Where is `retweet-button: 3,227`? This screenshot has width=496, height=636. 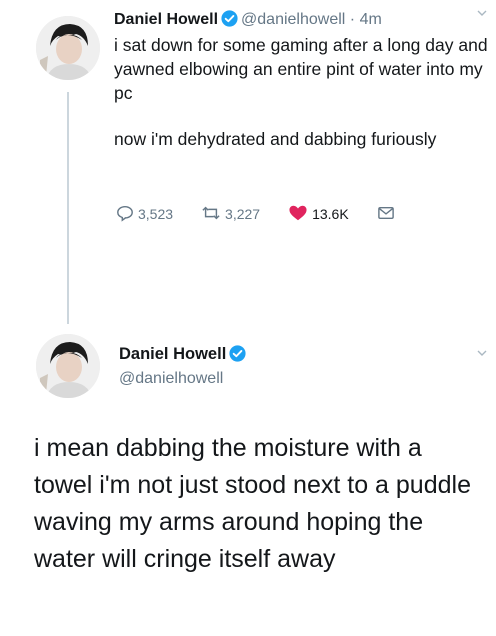 retweet-button: 3,227 is located at coordinates (230, 214).